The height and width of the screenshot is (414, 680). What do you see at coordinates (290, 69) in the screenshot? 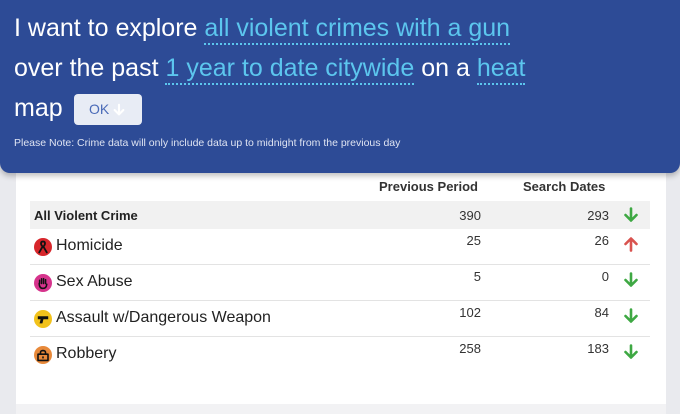
I see `time-period-selector: 1 year to date citywide` at bounding box center [290, 69].